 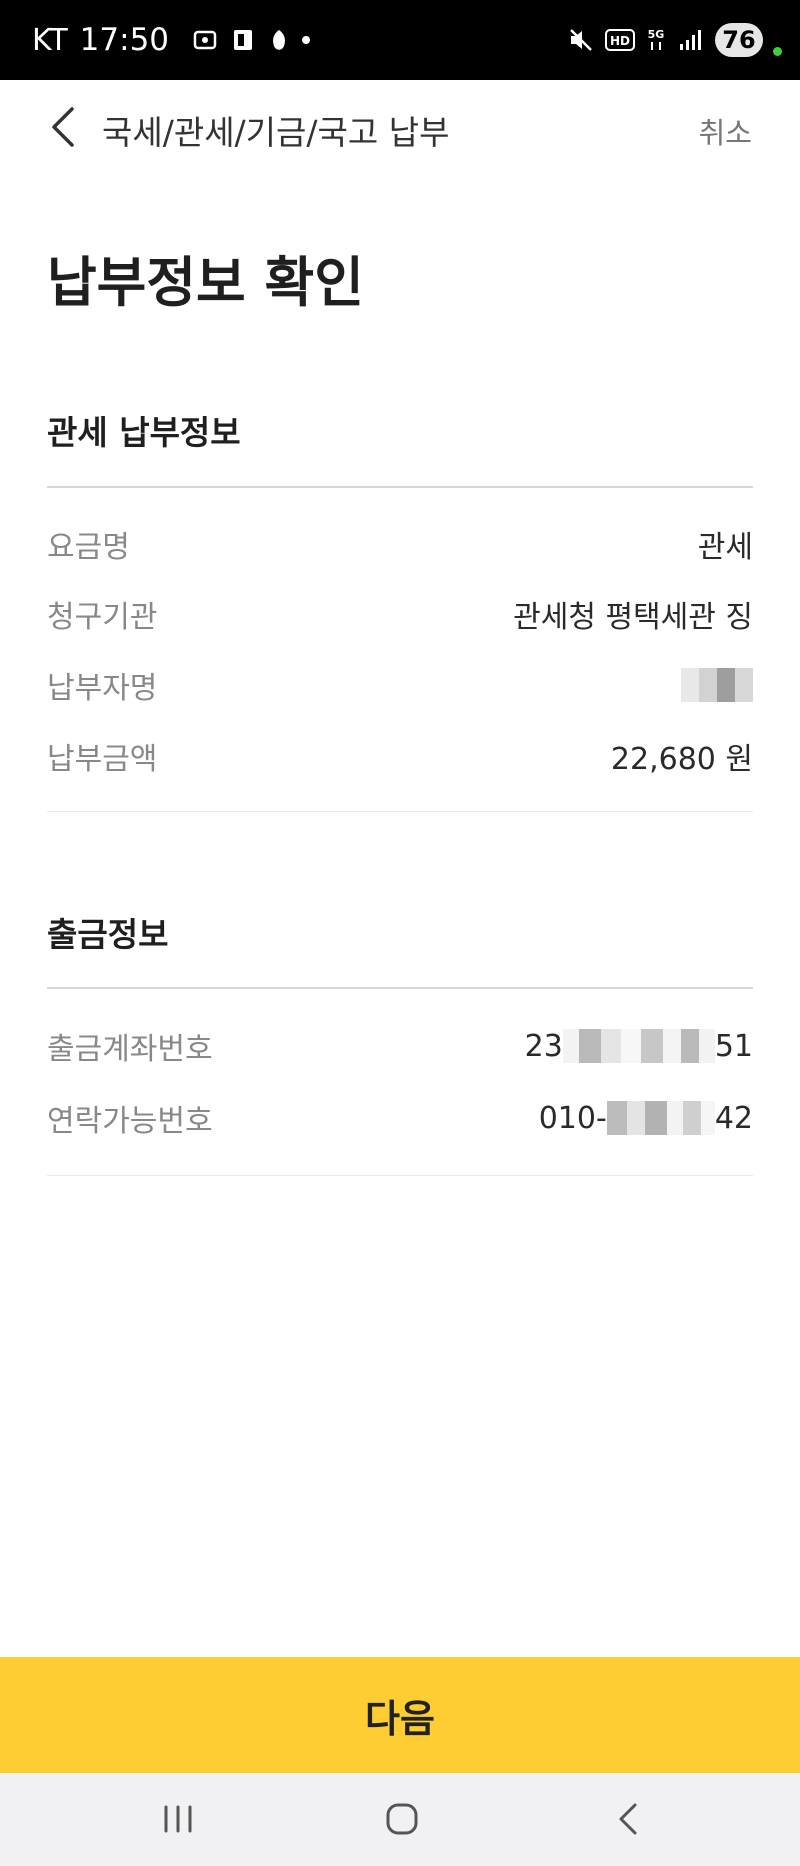 I want to click on info-row-billing-agency: 청구기관 관세청 평택세관 징, so click(x=400, y=614).